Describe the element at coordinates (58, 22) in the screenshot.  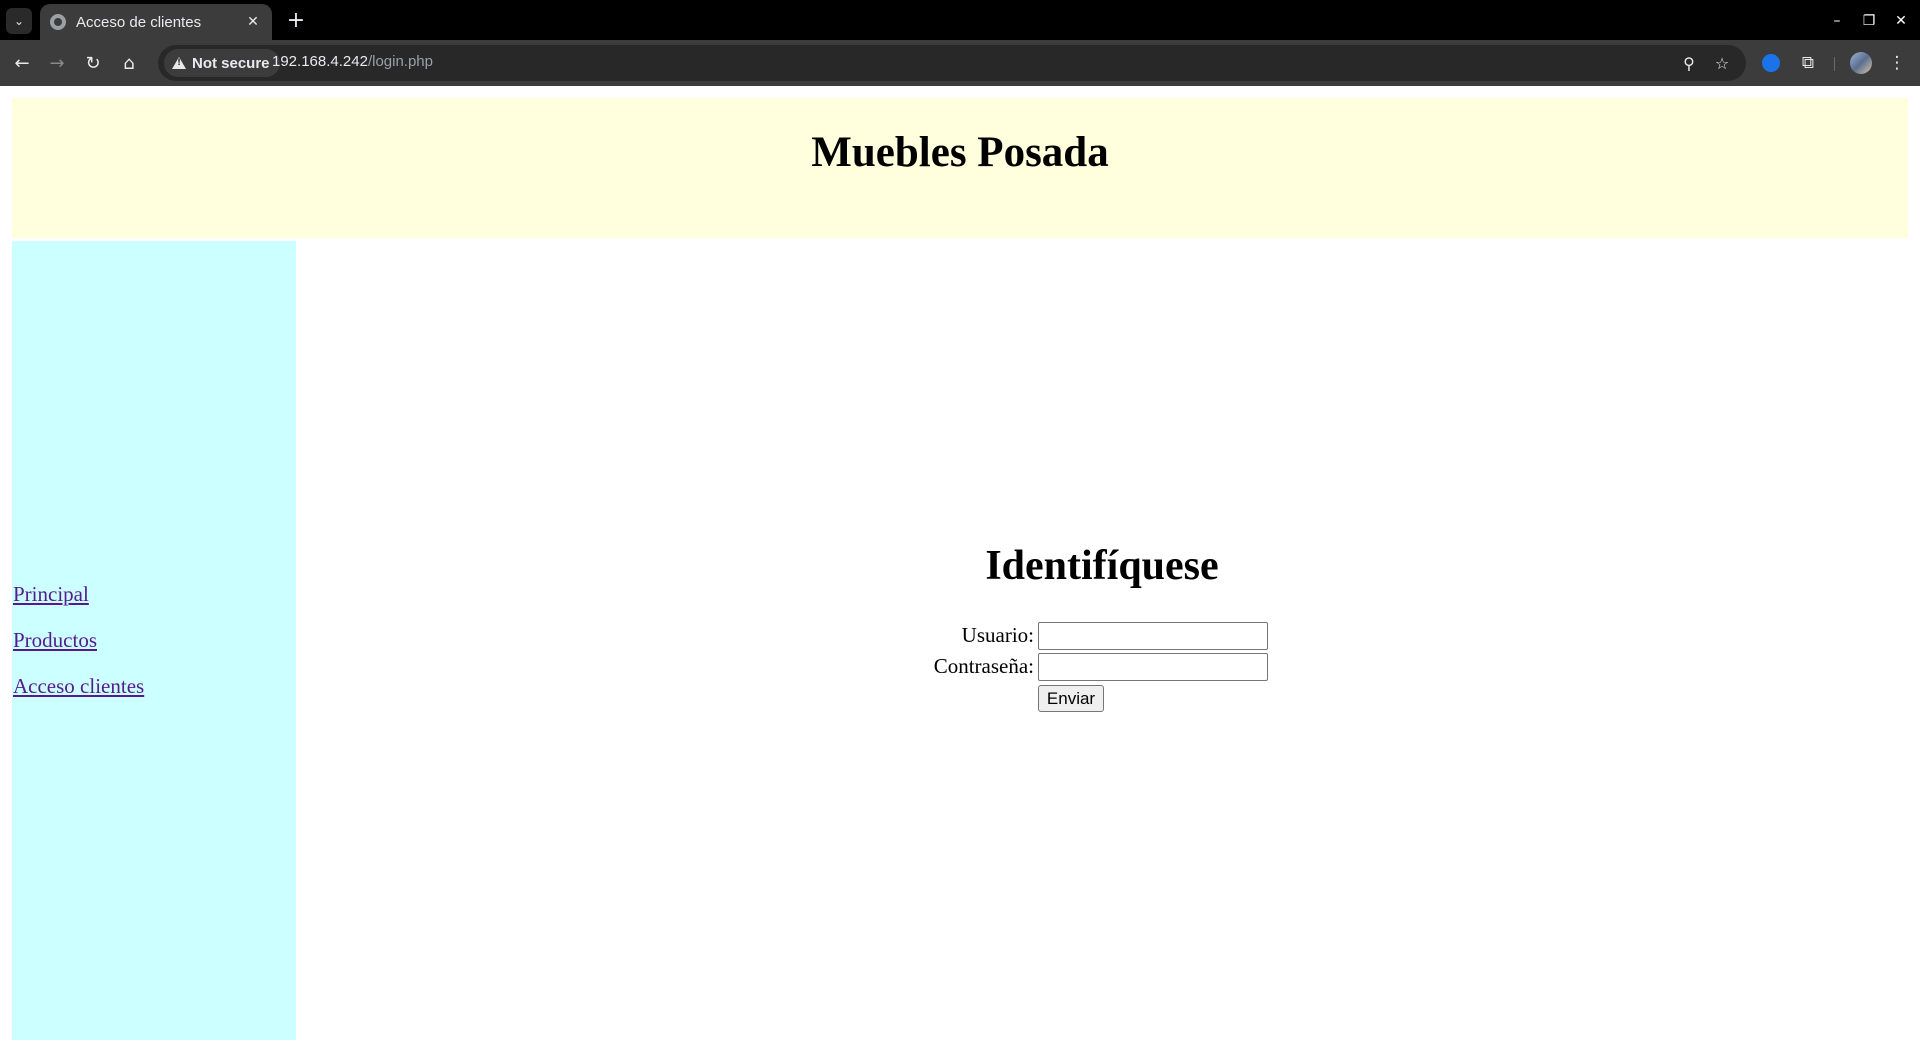
I see `globe-favicon-icon` at that location.